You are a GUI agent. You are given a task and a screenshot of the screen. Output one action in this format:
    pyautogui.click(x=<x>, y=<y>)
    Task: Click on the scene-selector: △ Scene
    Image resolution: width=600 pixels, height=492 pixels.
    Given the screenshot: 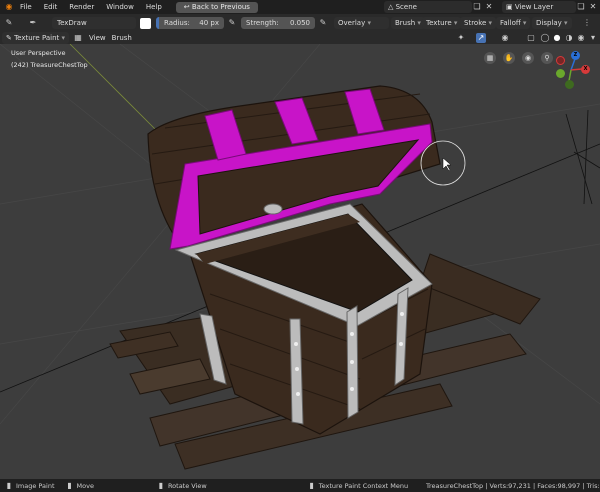 What is the action you would take?
    pyautogui.click(x=428, y=7)
    